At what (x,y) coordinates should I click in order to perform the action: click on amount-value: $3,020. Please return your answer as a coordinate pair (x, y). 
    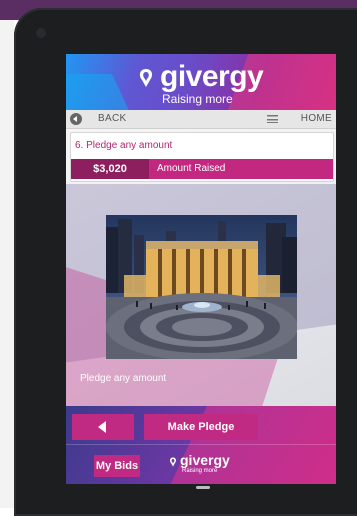
    Looking at the image, I should click on (110, 169).